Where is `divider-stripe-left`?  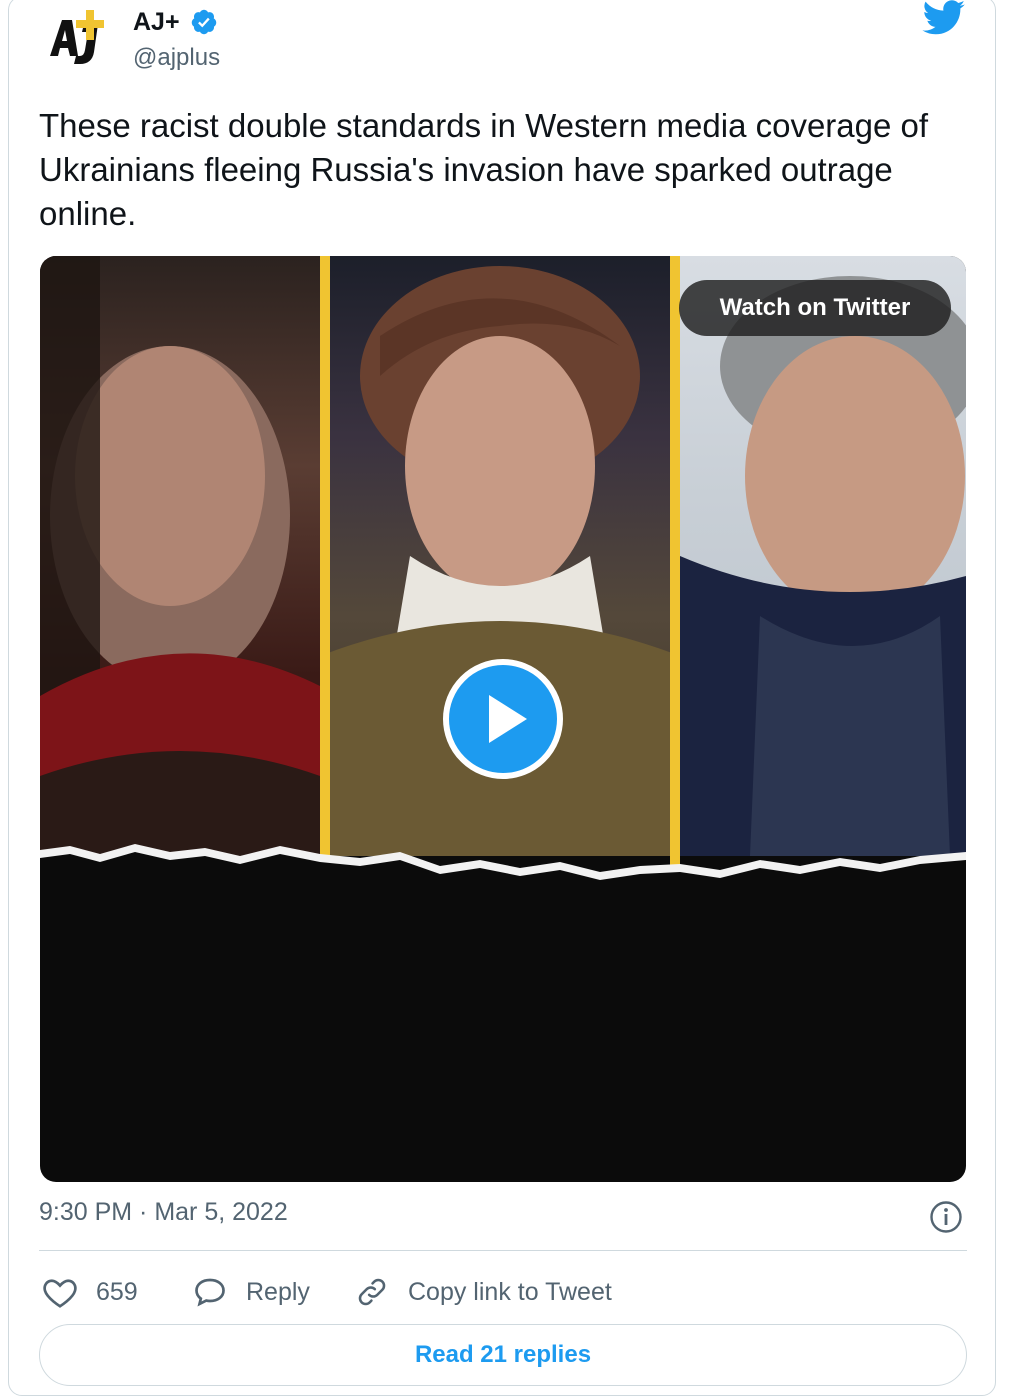 divider-stripe-left is located at coordinates (325, 566).